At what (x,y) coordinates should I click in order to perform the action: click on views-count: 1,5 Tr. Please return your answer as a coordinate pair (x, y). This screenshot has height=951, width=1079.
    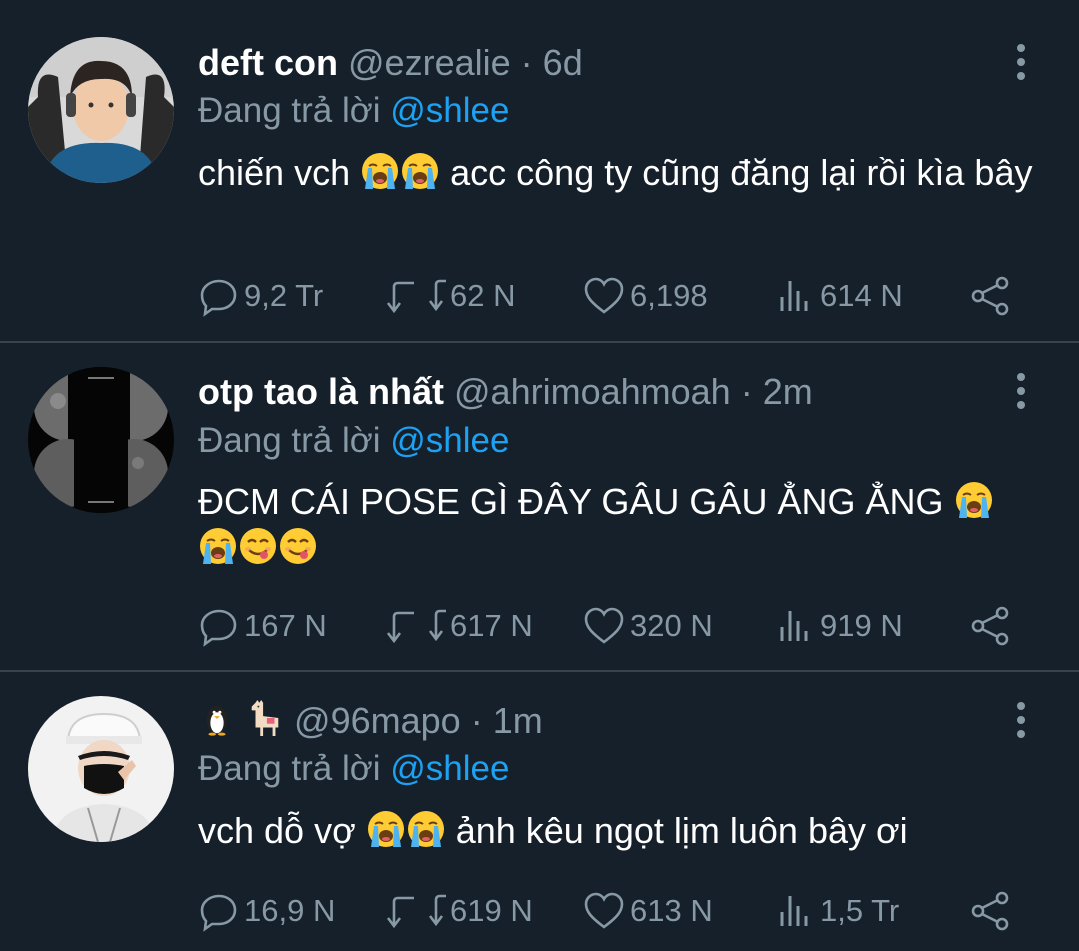
    Looking at the image, I should click on (860, 910).